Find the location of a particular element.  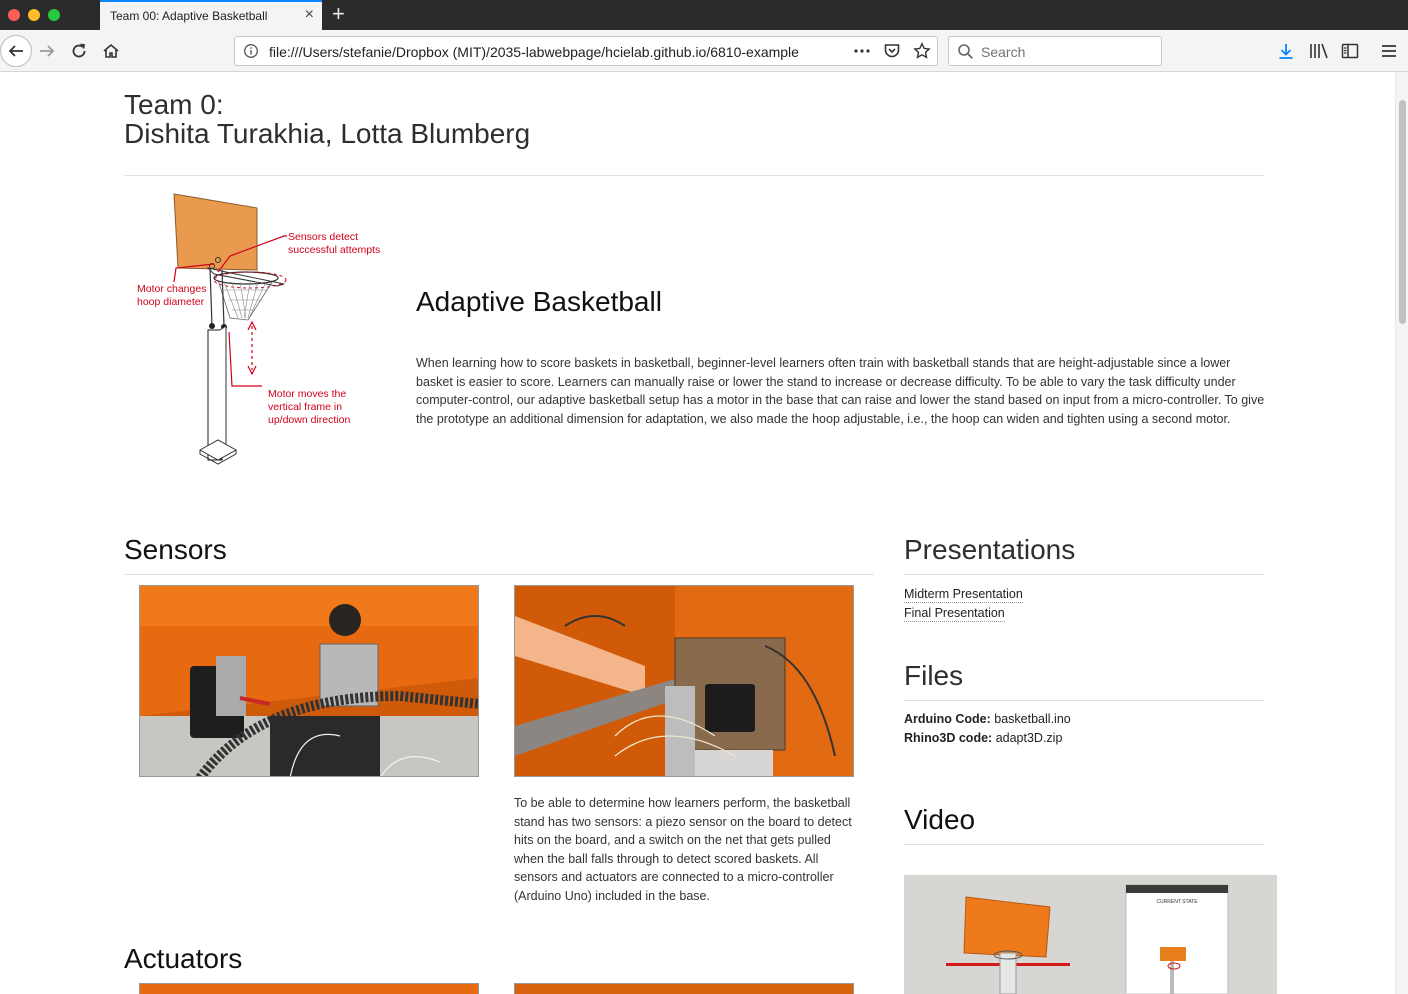

team-title: Team 0: Dishita Turakhia, Lotta Blumberg is located at coordinates (327, 119).